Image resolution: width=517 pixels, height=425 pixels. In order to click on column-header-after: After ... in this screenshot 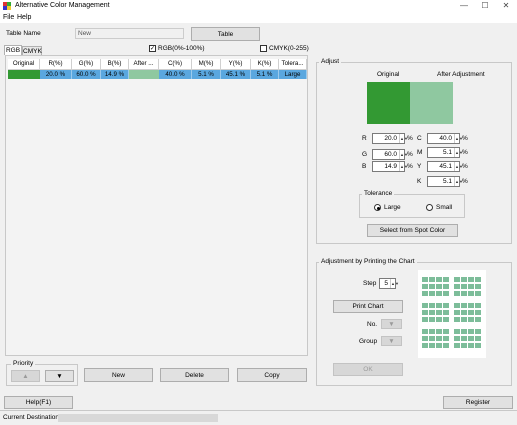, I will do `click(144, 64)`.